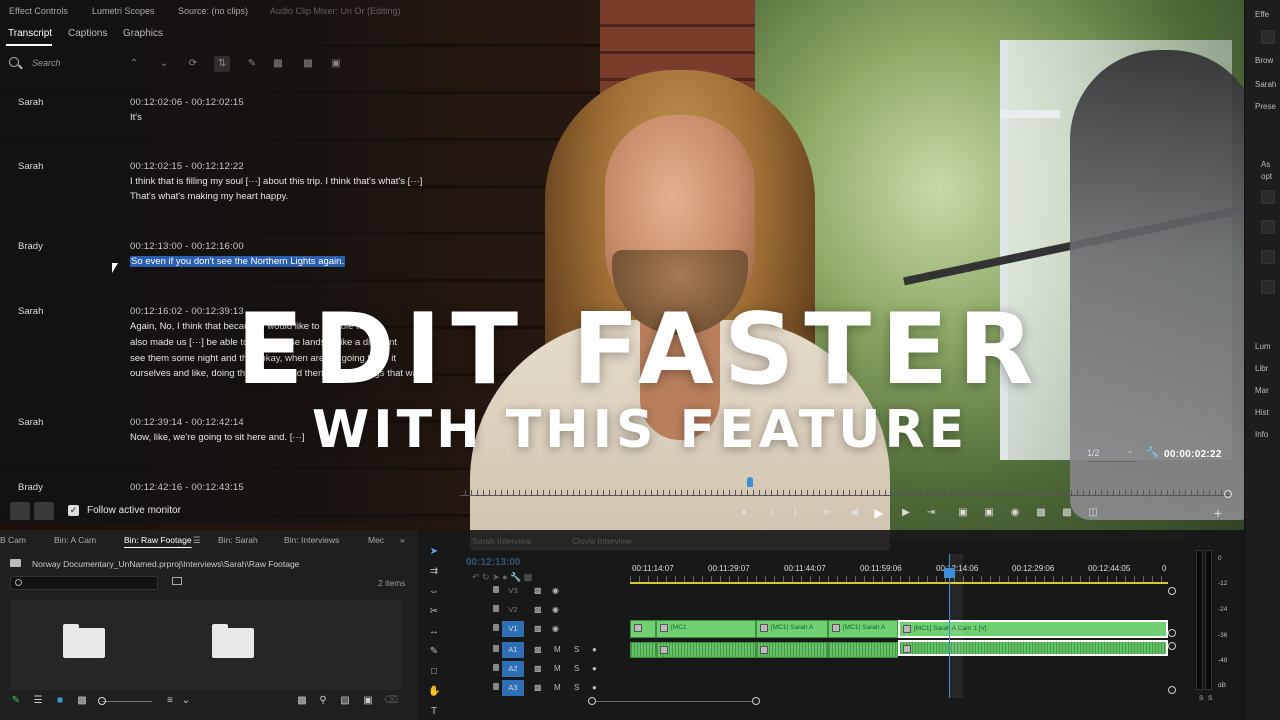 The image size is (1280, 720). I want to click on track-select-icon: ⇉, so click(434, 572).